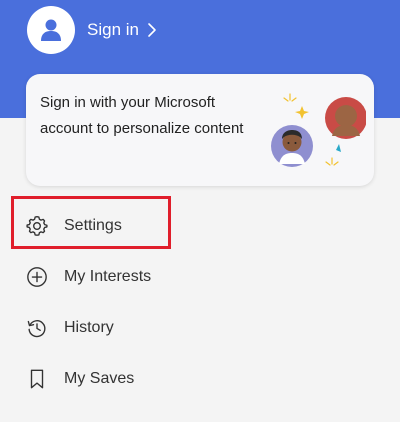 This screenshot has height=422, width=400. I want to click on avatar, so click(51, 30).